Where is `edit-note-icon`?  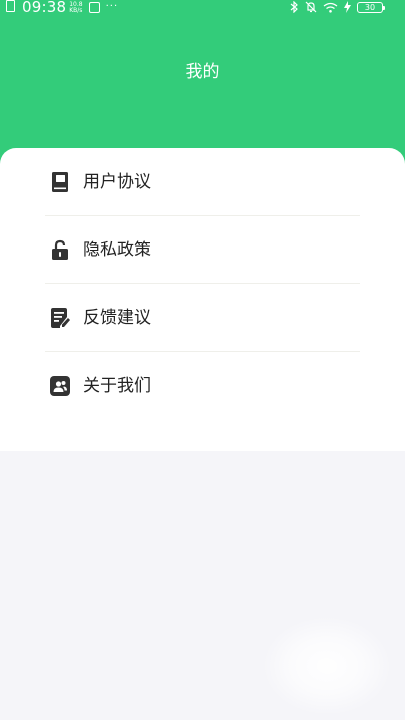 edit-note-icon is located at coordinates (60, 318).